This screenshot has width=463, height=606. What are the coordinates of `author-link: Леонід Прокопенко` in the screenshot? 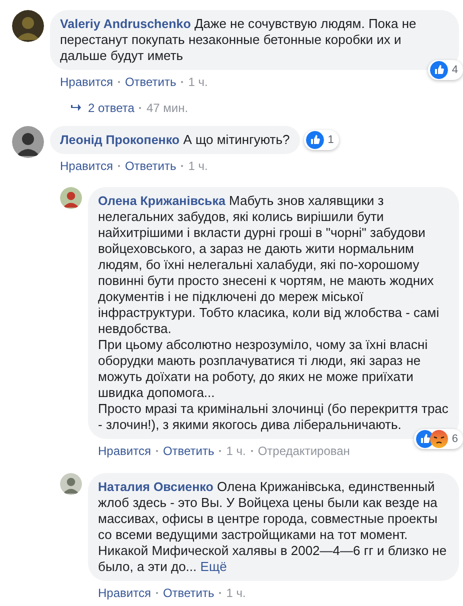 It's located at (120, 140).